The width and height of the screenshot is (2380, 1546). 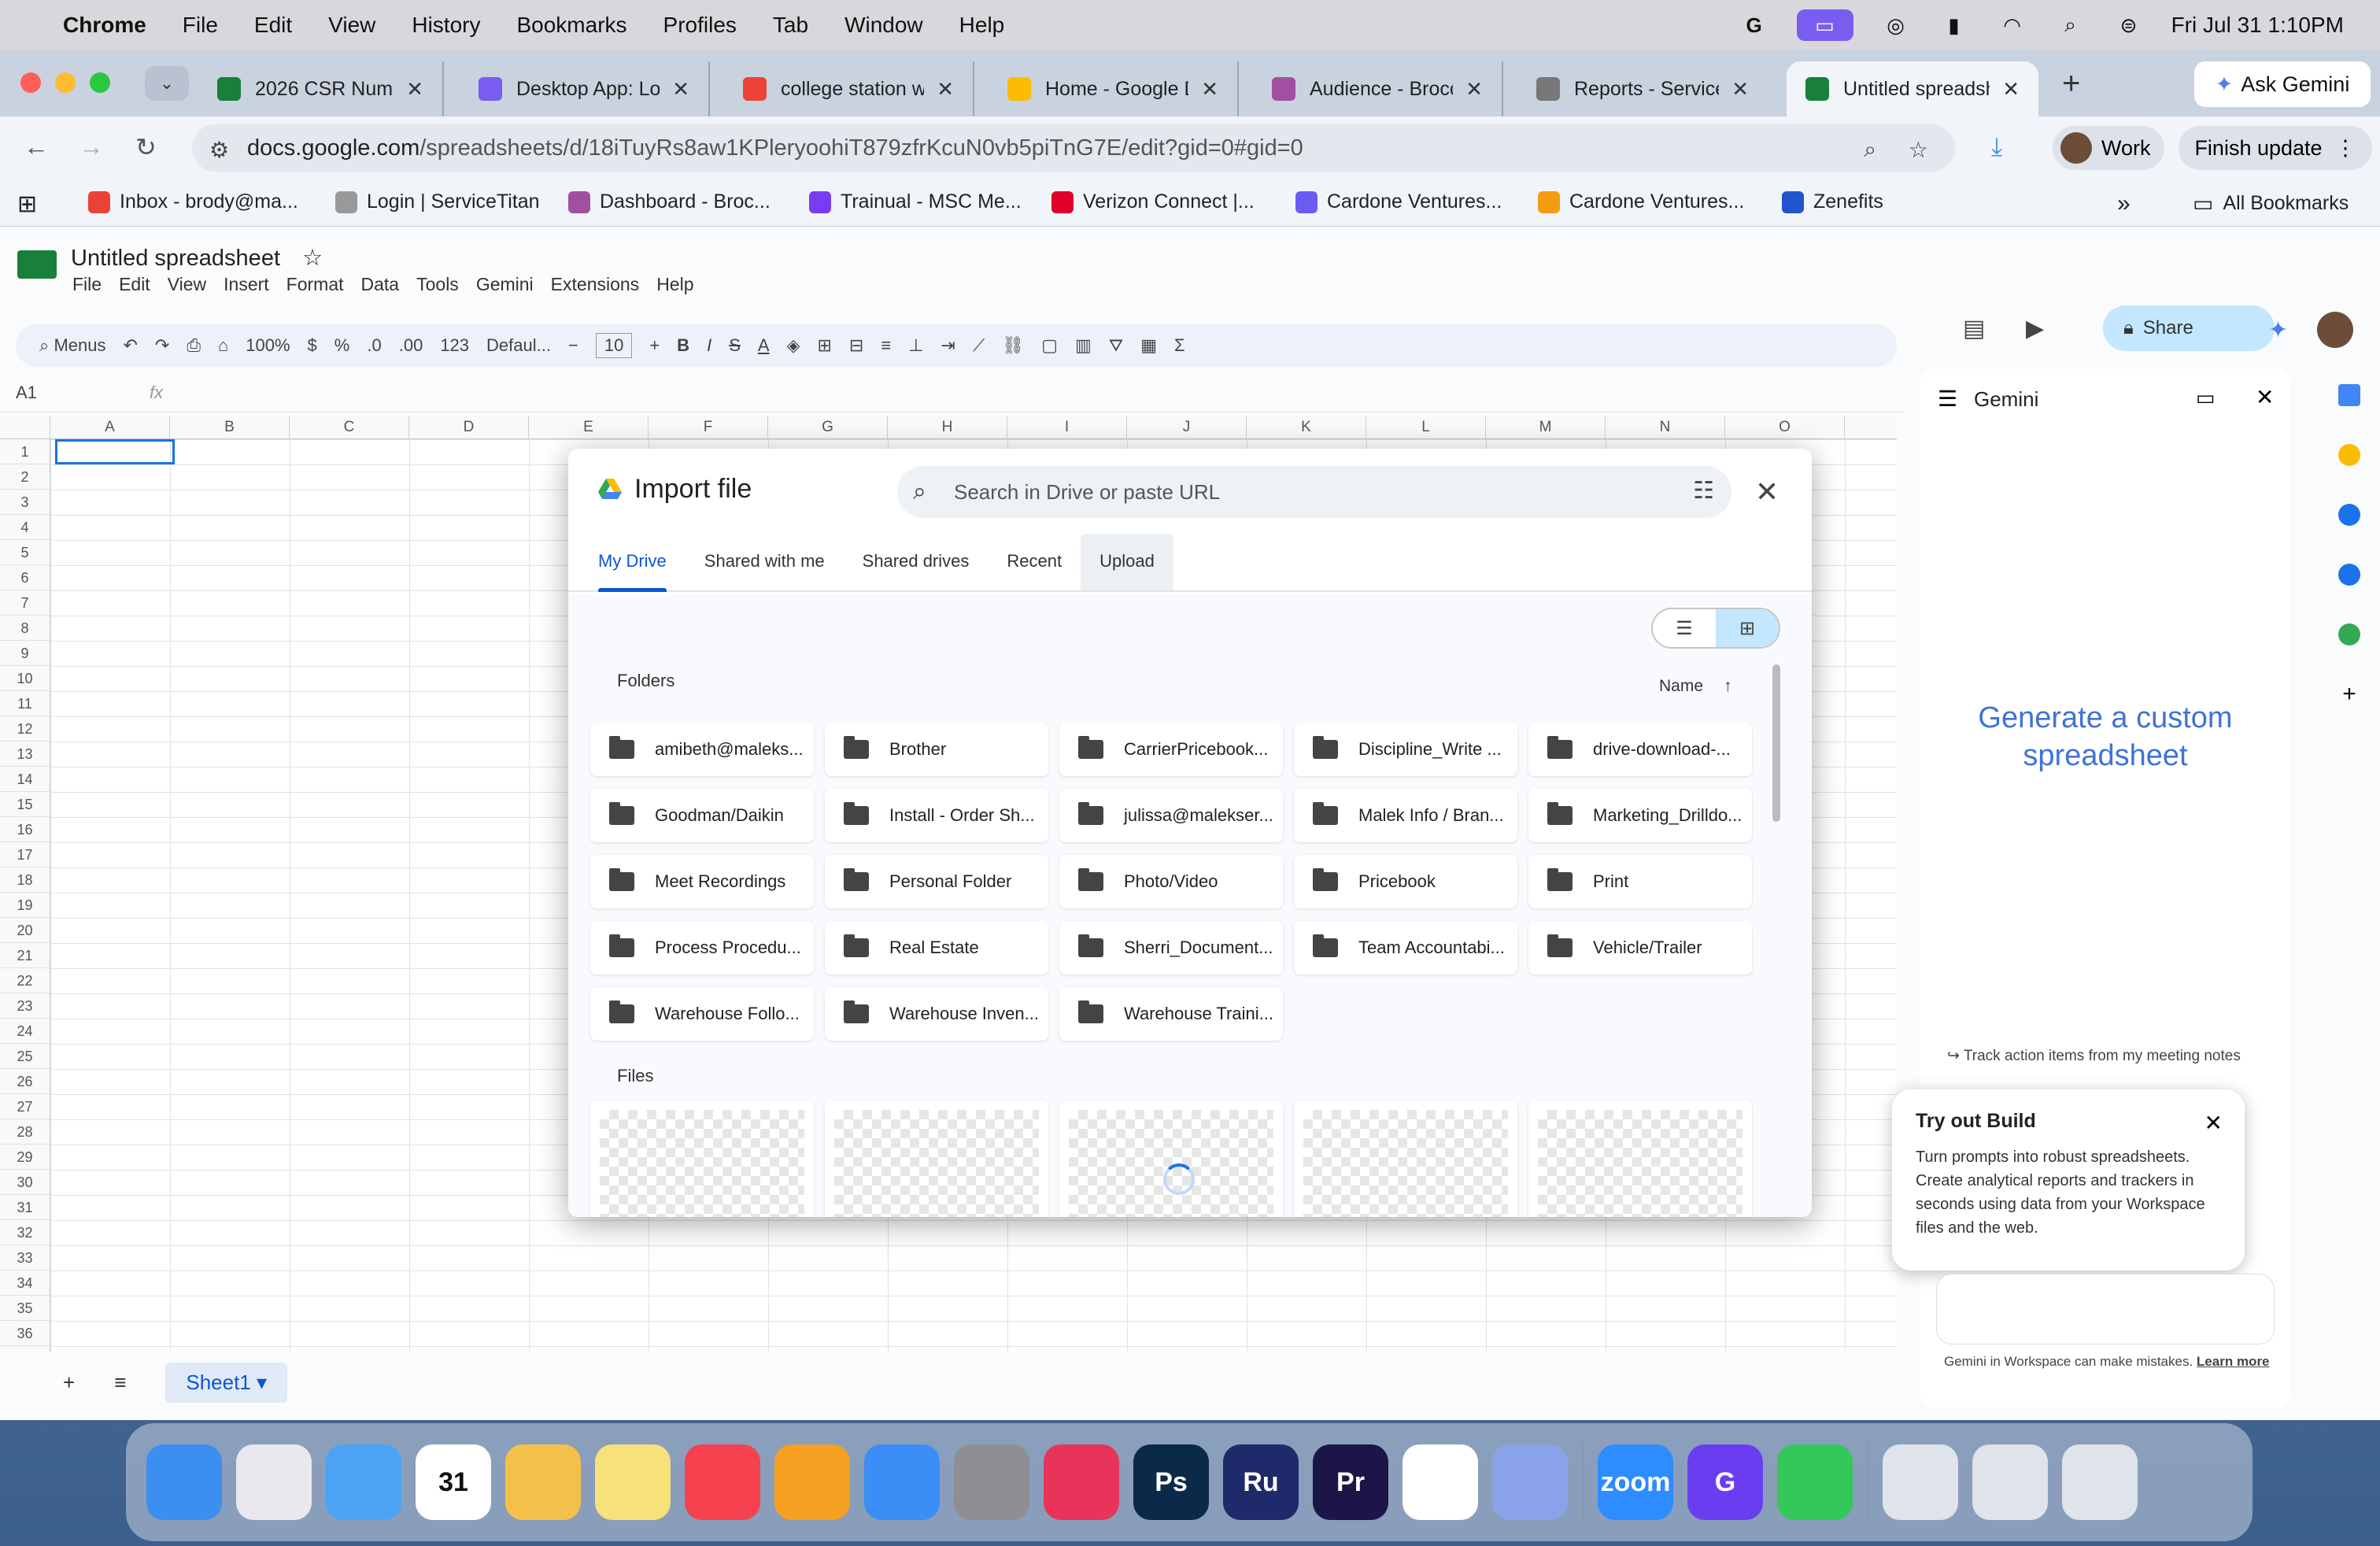 What do you see at coordinates (197, 258) in the screenshot?
I see `doc-title: Untitled spreadsheet ☆` at bounding box center [197, 258].